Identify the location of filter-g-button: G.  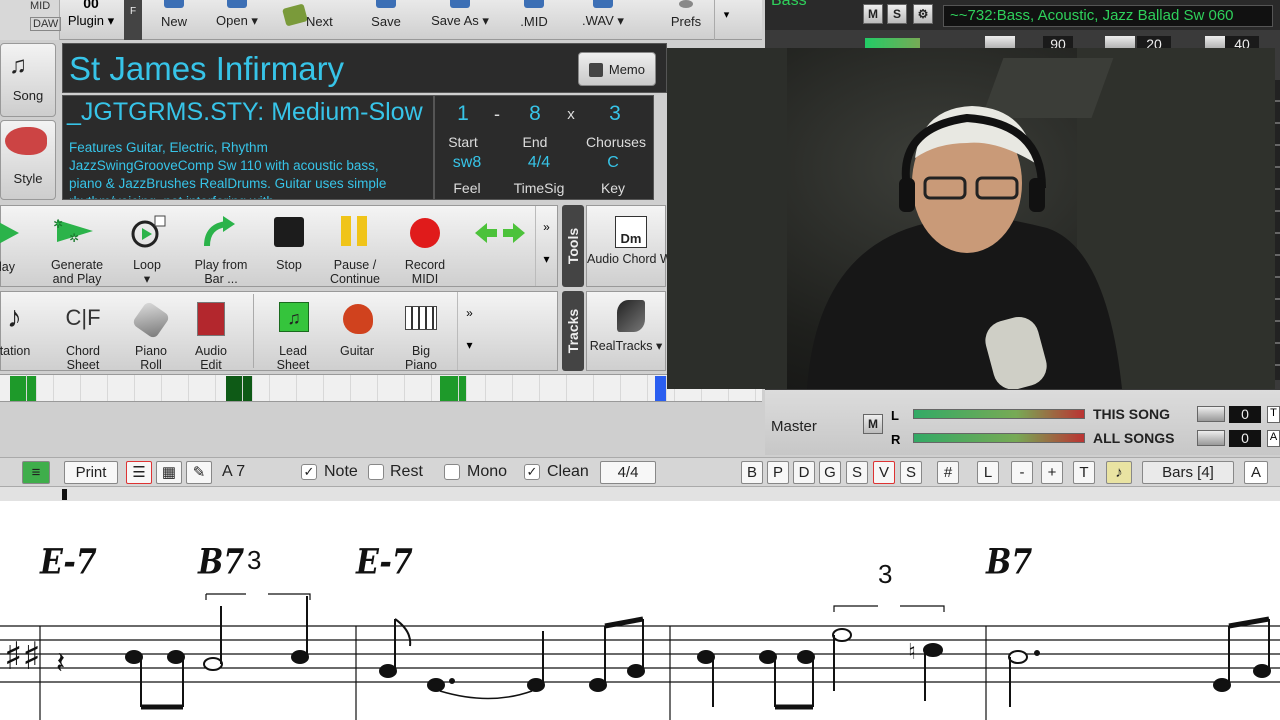
(830, 472).